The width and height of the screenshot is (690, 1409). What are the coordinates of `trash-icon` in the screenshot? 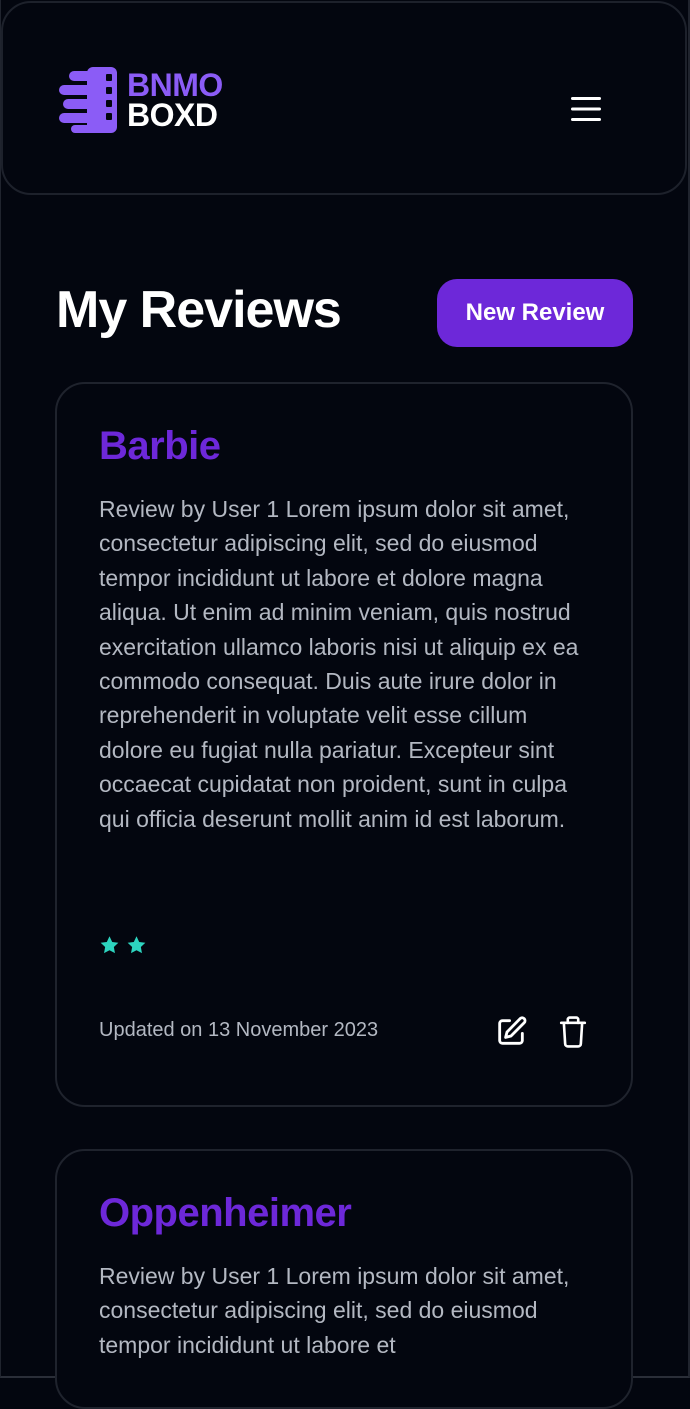 It's located at (573, 1032).